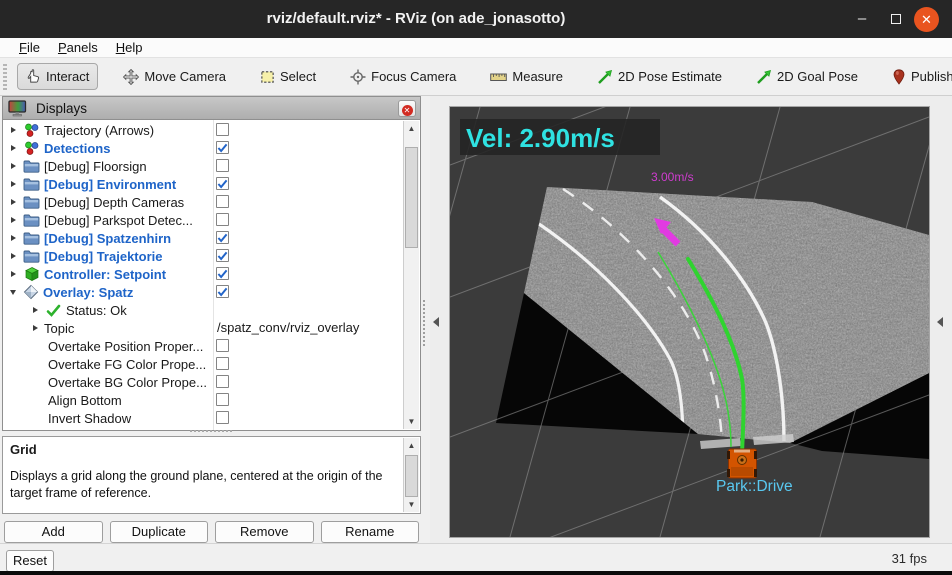  What do you see at coordinates (862, 20) in the screenshot?
I see `minimize-button: –` at bounding box center [862, 20].